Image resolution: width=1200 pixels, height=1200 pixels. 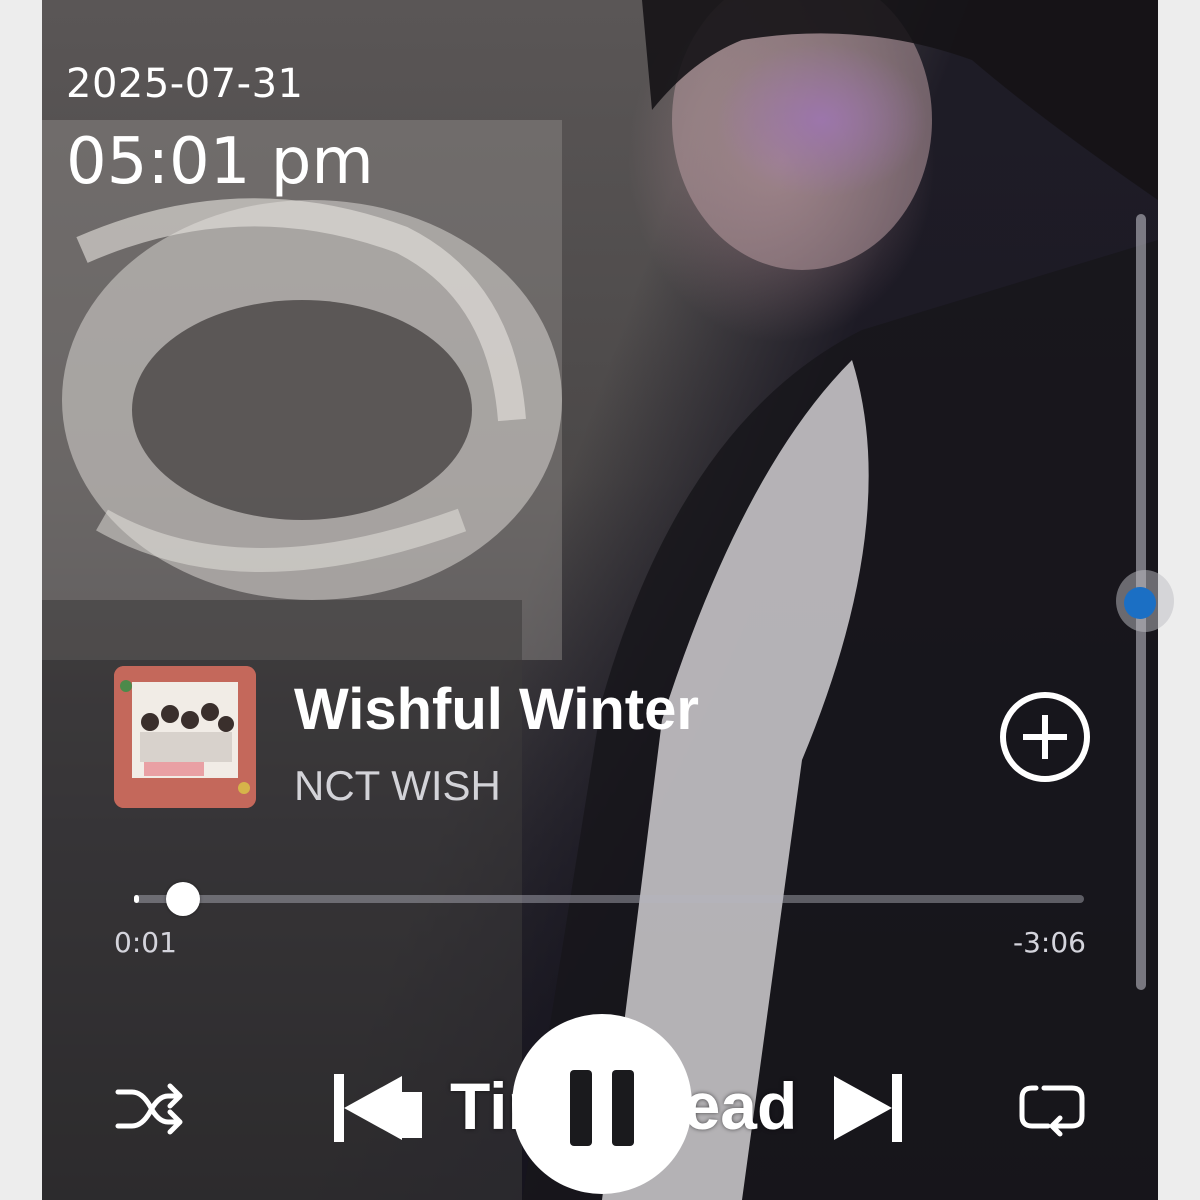 I want to click on album-cover-image, so click(x=185, y=737).